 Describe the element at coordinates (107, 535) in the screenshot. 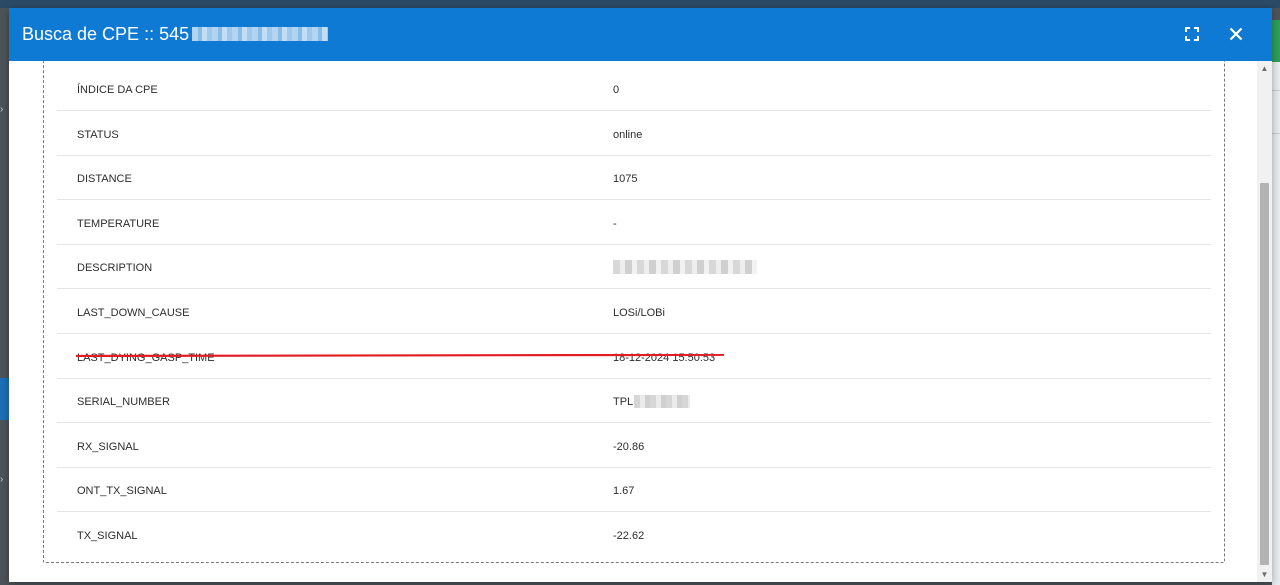

I see `field-label: TX_SIGNAL` at that location.